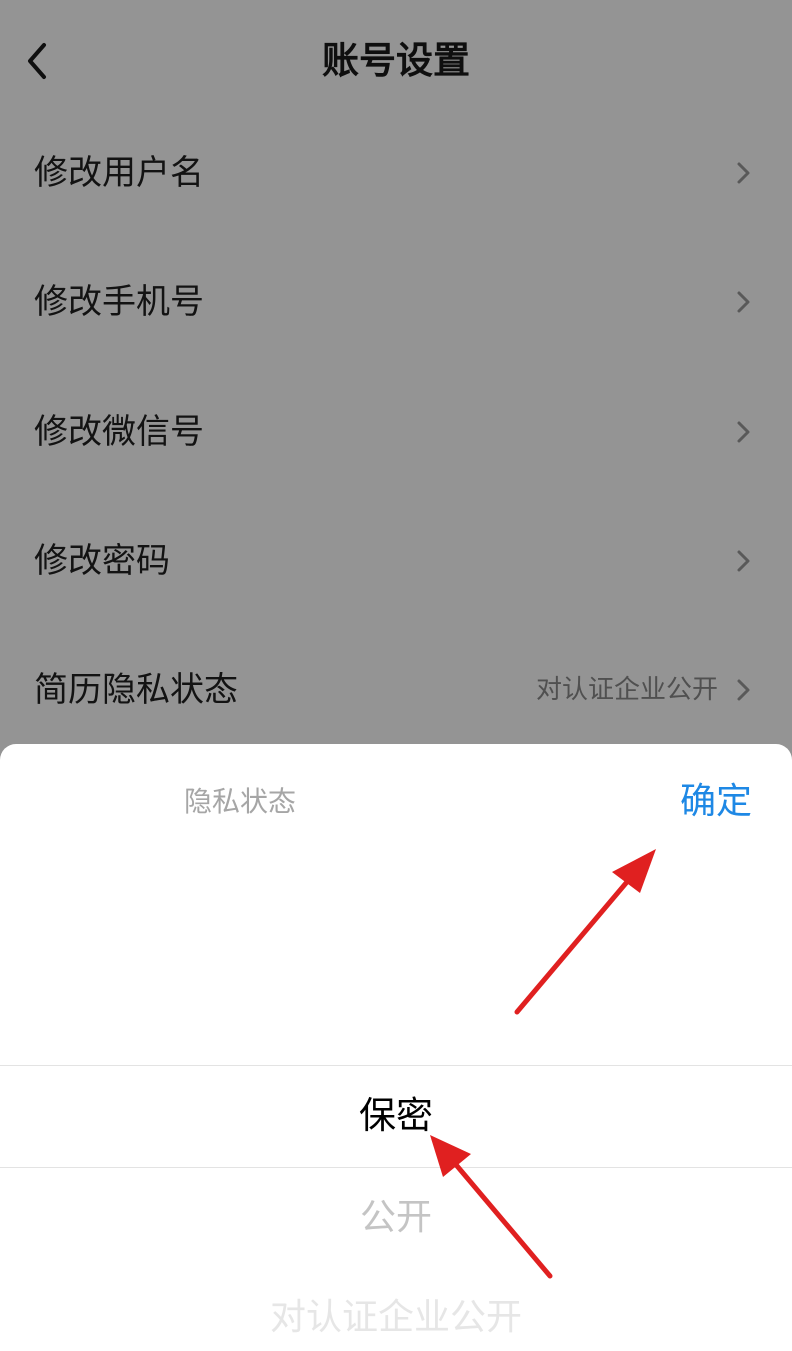  What do you see at coordinates (396, 1318) in the screenshot?
I see `picker-option-certified-public: 对认证企业公开` at bounding box center [396, 1318].